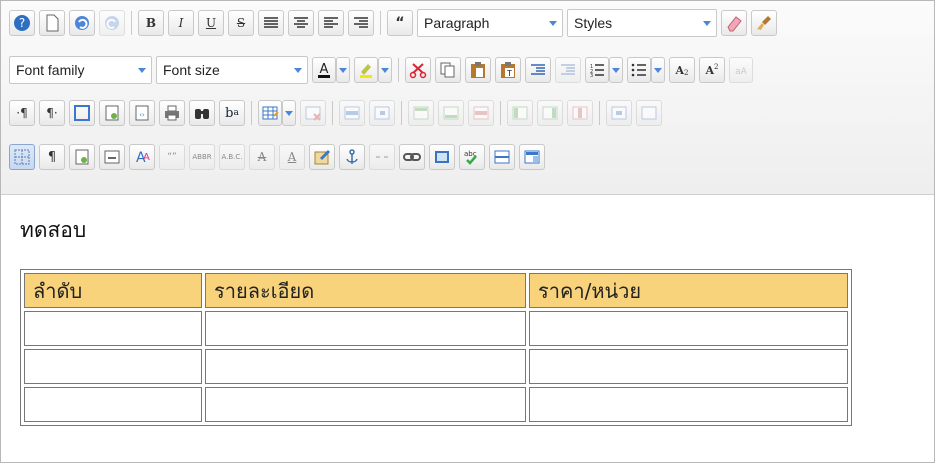 This screenshot has width=939, height=465. What do you see at coordinates (262, 157) in the screenshot?
I see `deletion-icon: A` at bounding box center [262, 157].